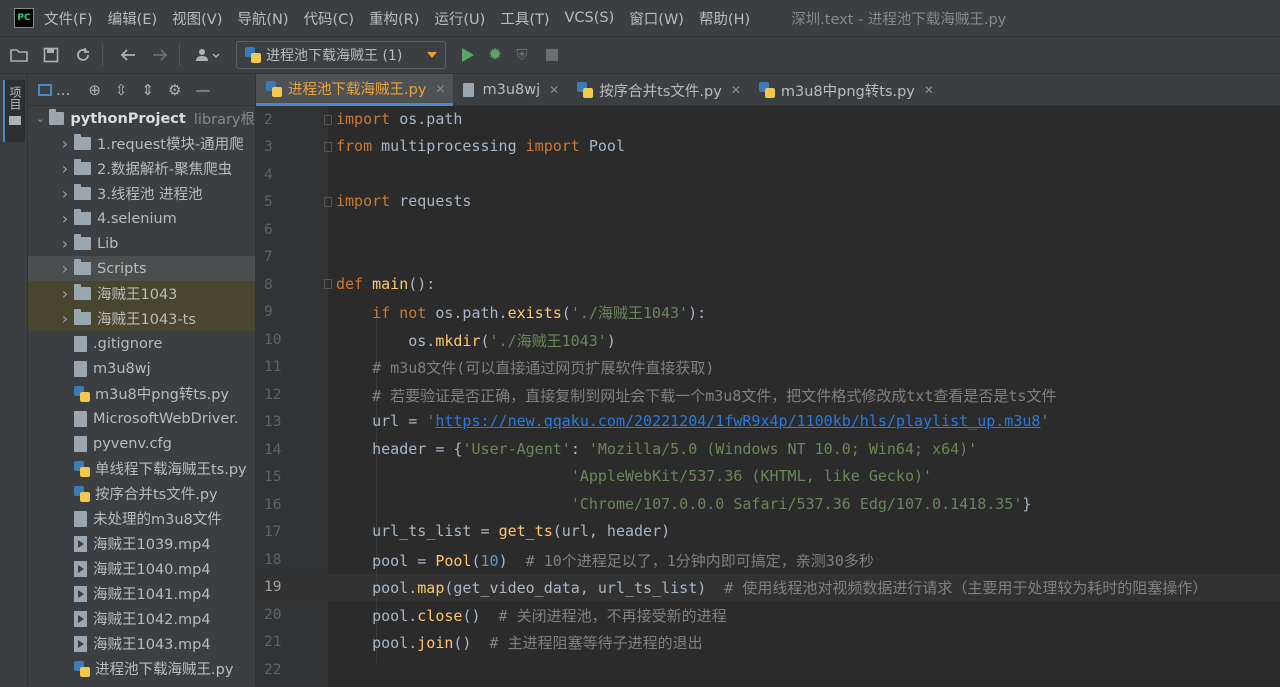  I want to click on tree-file-item: m3u8wj, so click(141, 368).